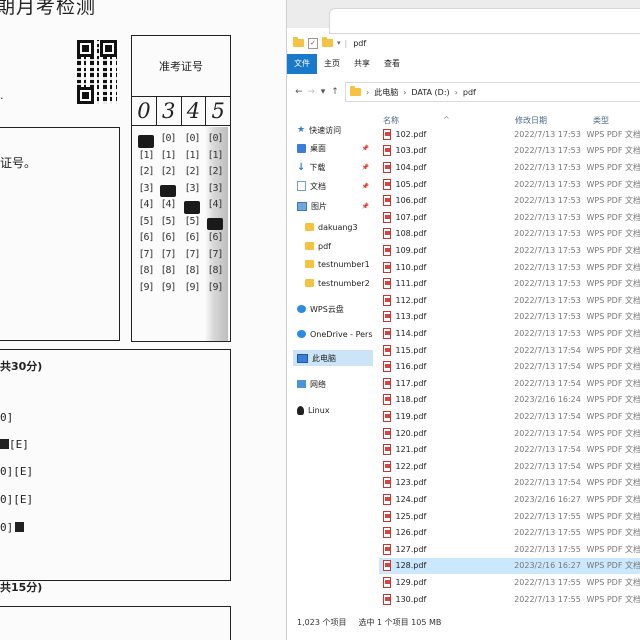  What do you see at coordinates (411, 599) in the screenshot?
I see `file-name: 130.pdf` at bounding box center [411, 599].